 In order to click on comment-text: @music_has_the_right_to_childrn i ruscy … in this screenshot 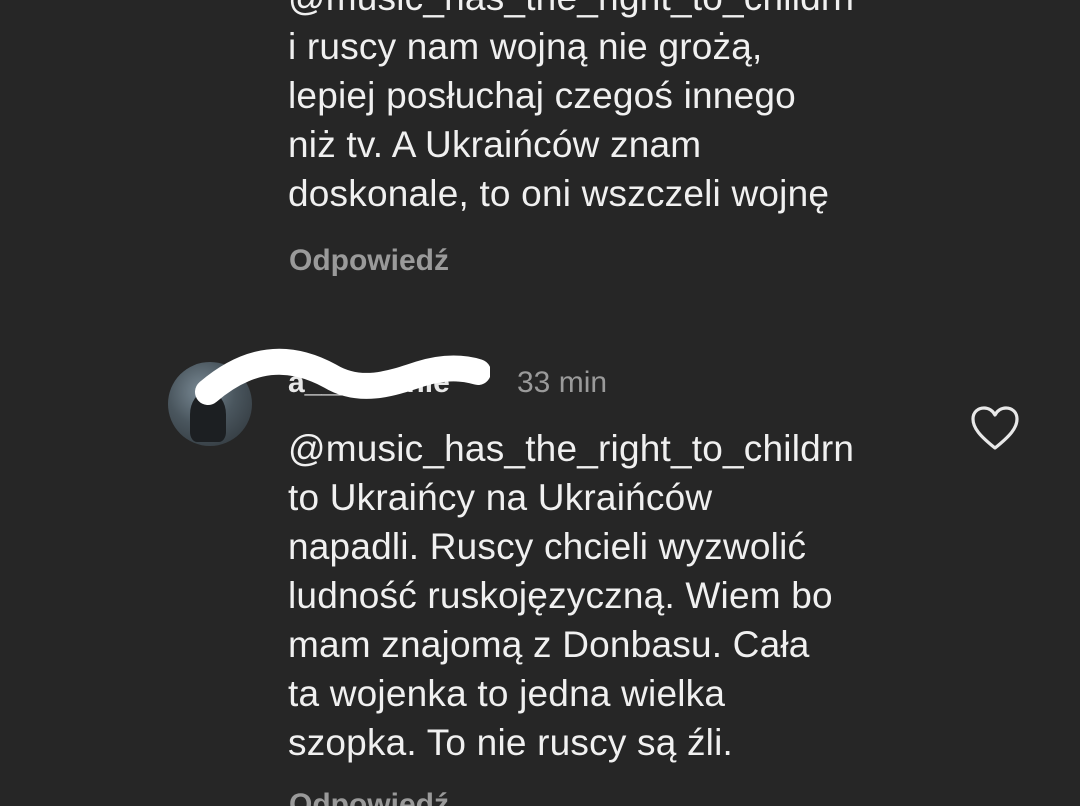, I will do `click(571, 107)`.